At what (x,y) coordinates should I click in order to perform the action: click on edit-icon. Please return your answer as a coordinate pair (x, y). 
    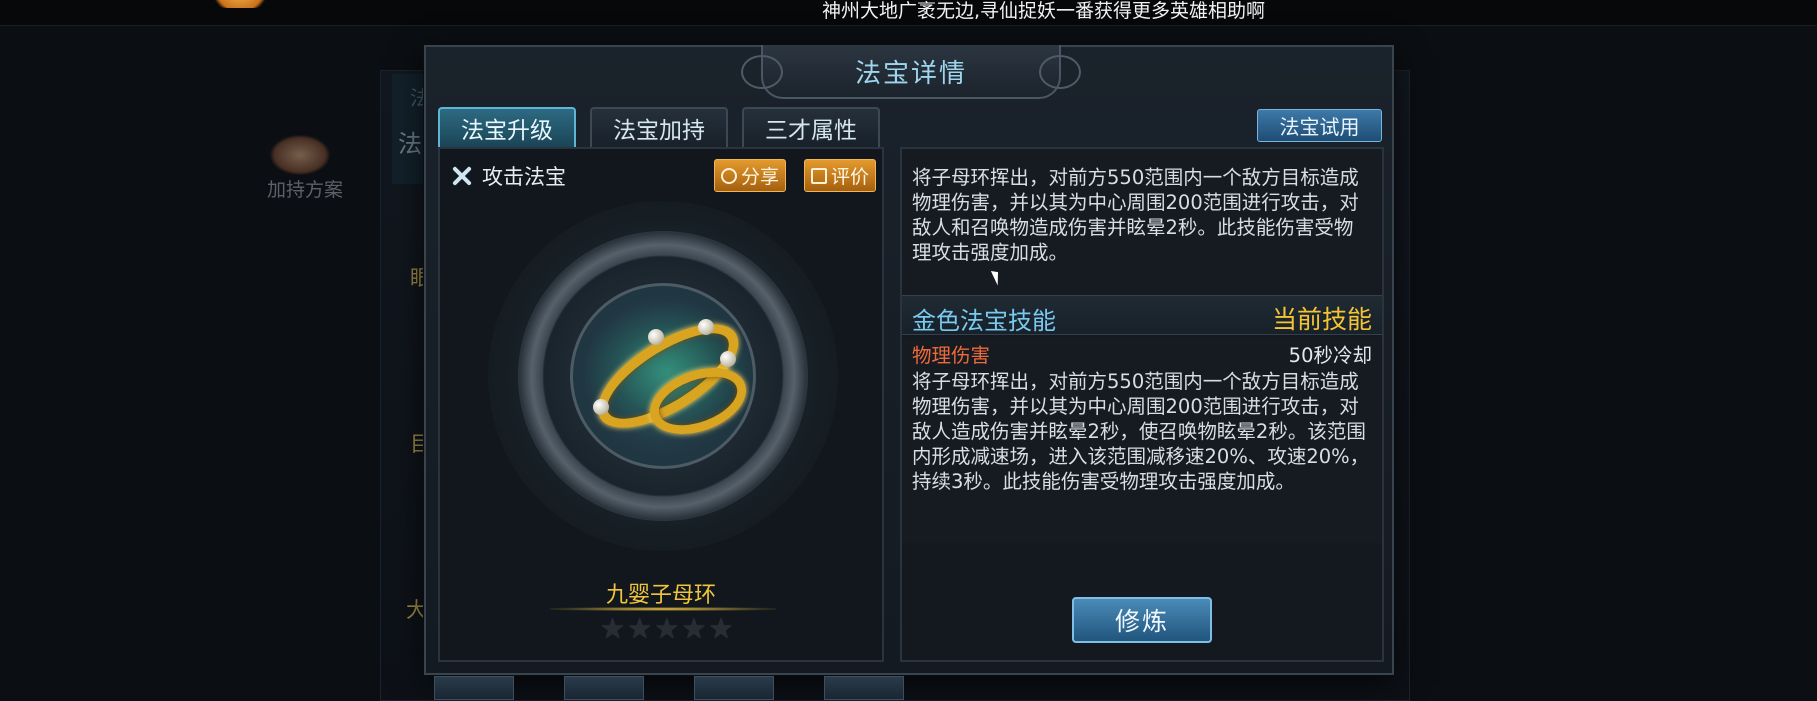
    Looking at the image, I should click on (819, 175).